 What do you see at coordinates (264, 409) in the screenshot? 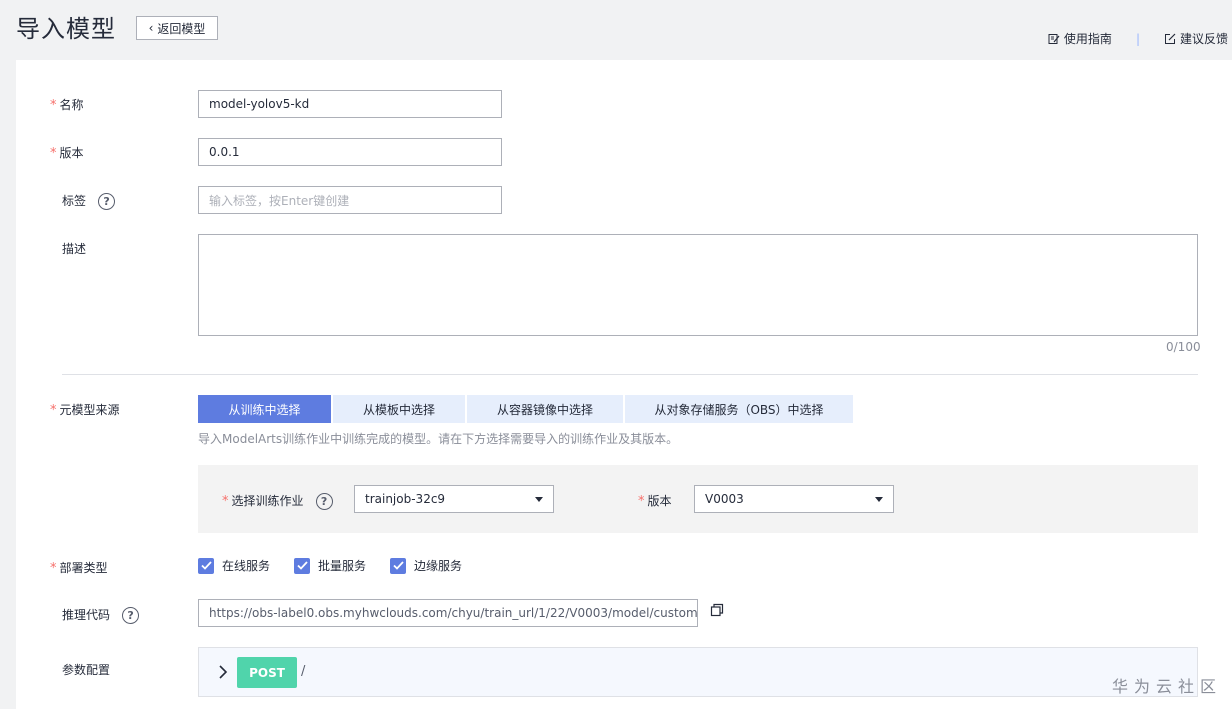
I see `tab-from-training: 从训练中选择` at bounding box center [264, 409].